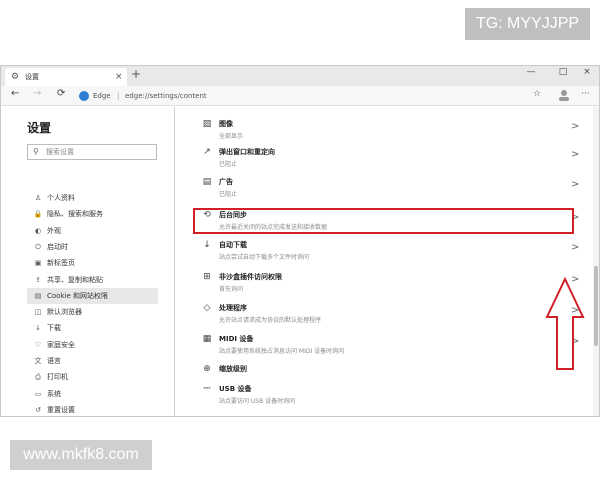 The width and height of the screenshot is (600, 480). I want to click on profile-avatar, so click(564, 95).